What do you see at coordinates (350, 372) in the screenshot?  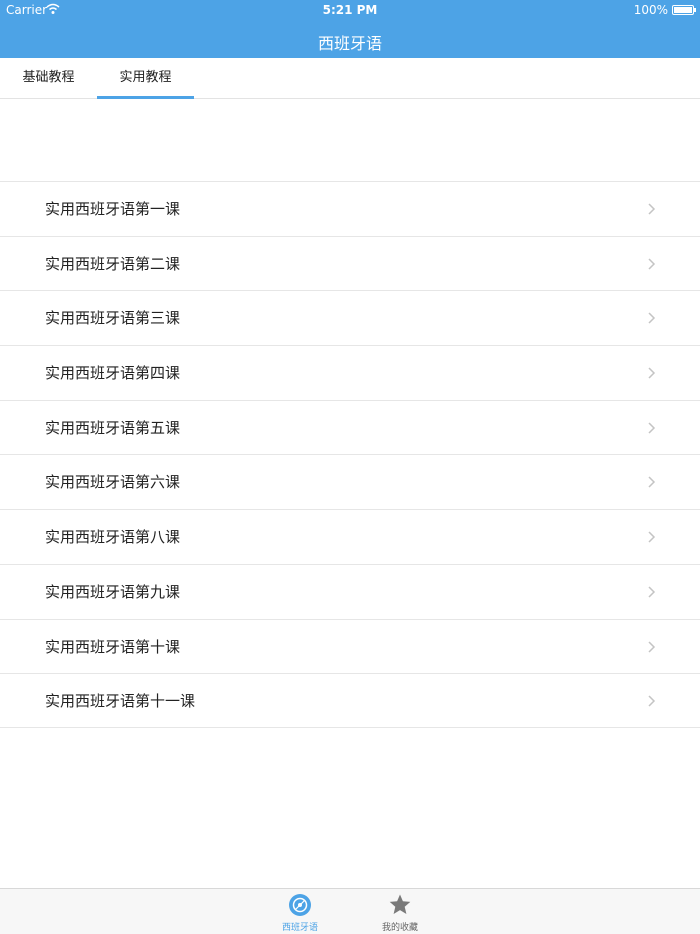 I see `list-item: 实用西班牙语第四课` at bounding box center [350, 372].